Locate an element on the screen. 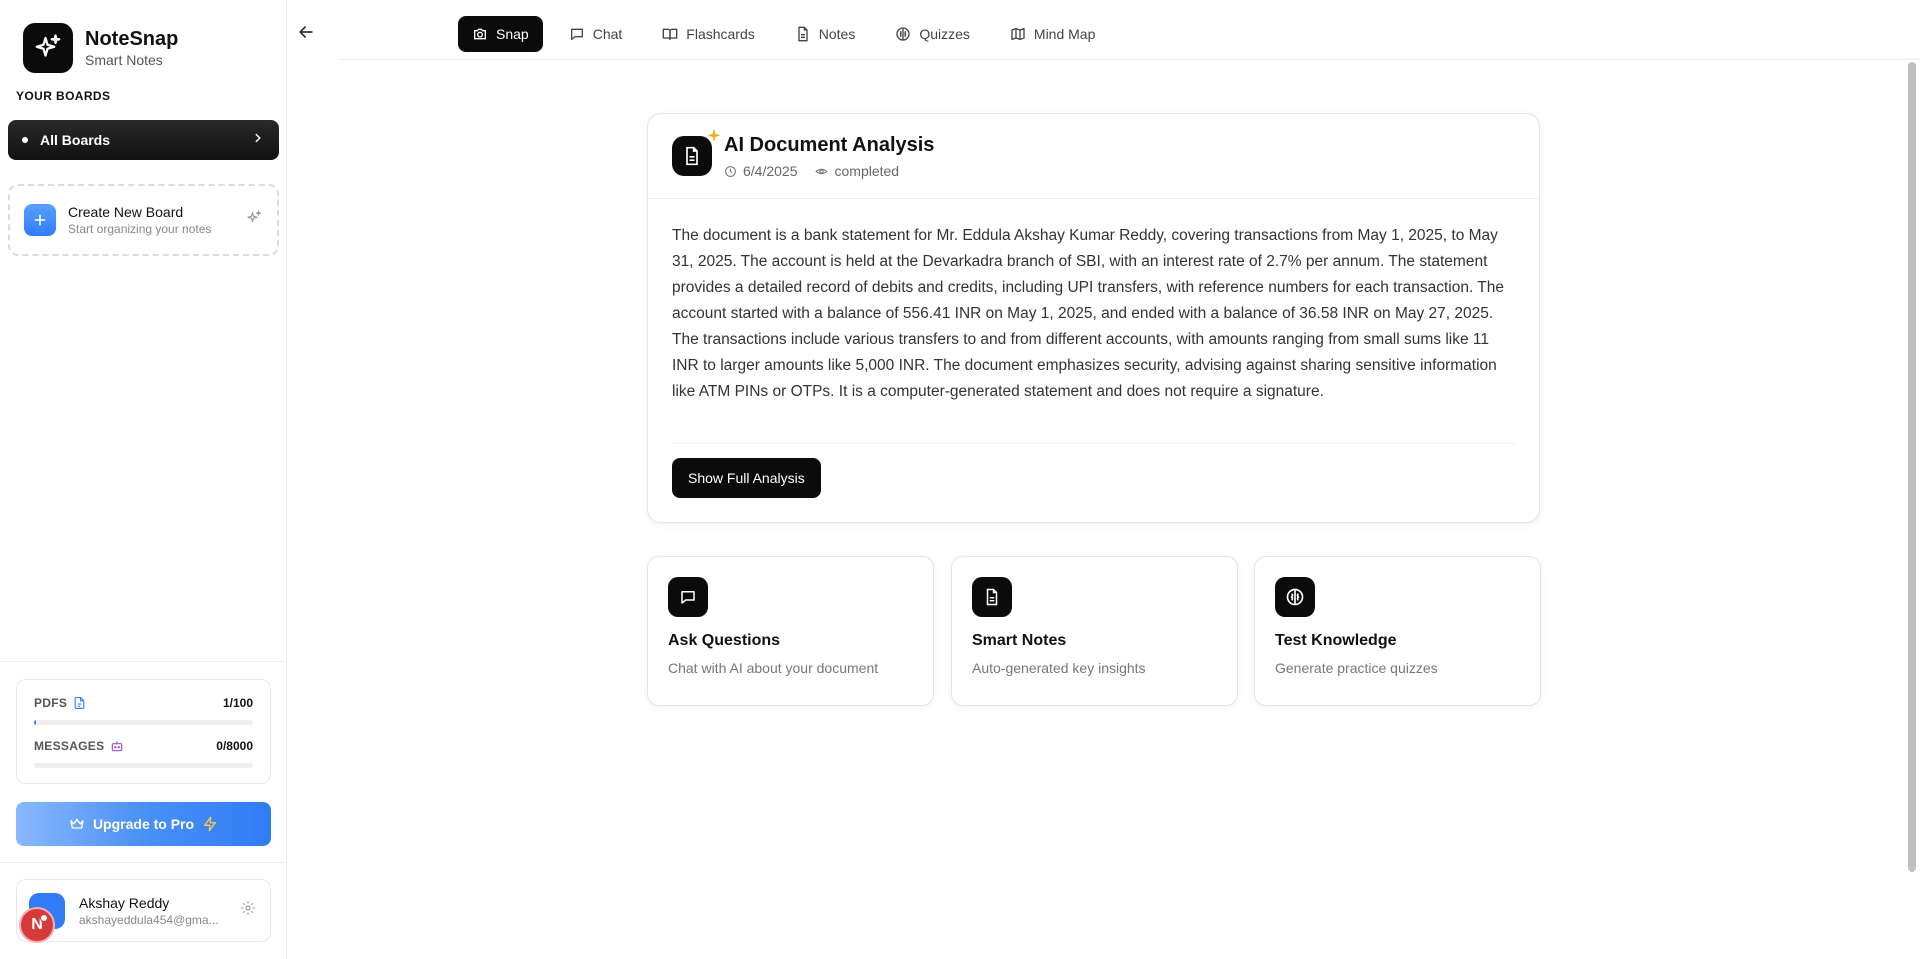  upgrade-to-pro-button: Upgrade to Pro is located at coordinates (143, 824).